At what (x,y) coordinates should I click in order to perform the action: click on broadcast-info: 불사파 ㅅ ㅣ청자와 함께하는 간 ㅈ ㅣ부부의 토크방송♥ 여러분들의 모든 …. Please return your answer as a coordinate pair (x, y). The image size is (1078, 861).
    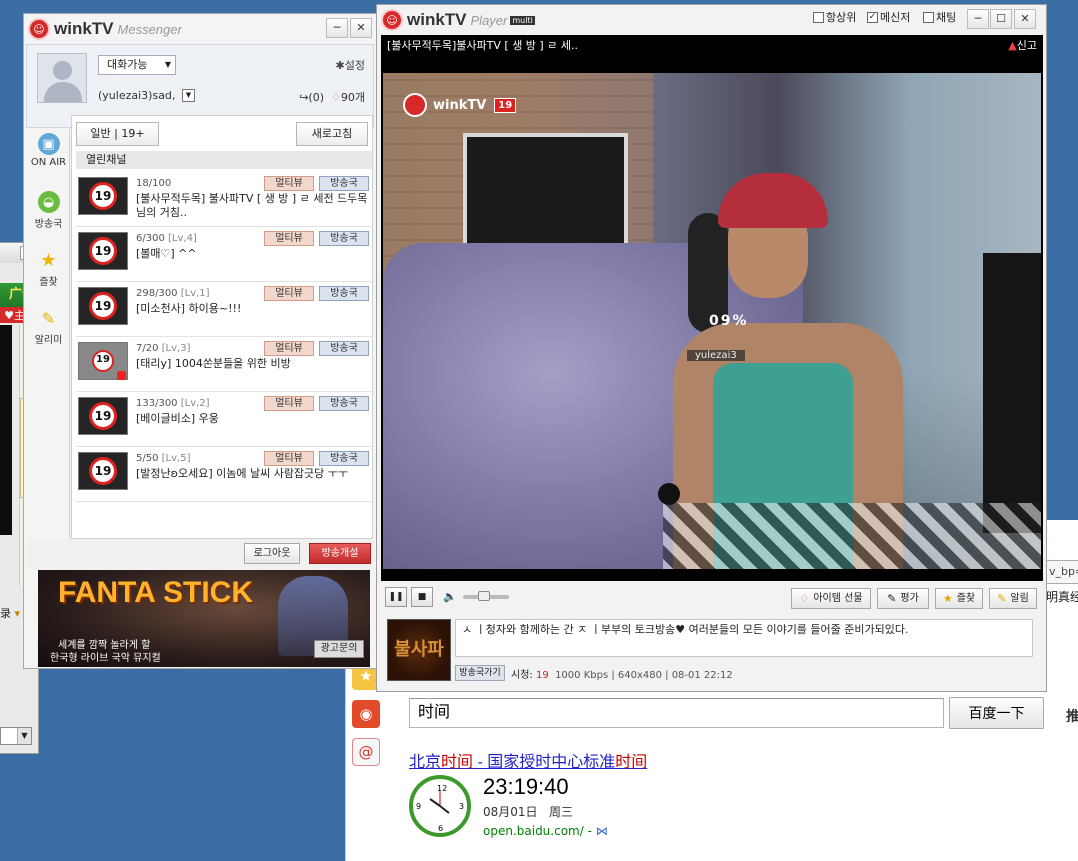
    Looking at the image, I should click on (712, 651).